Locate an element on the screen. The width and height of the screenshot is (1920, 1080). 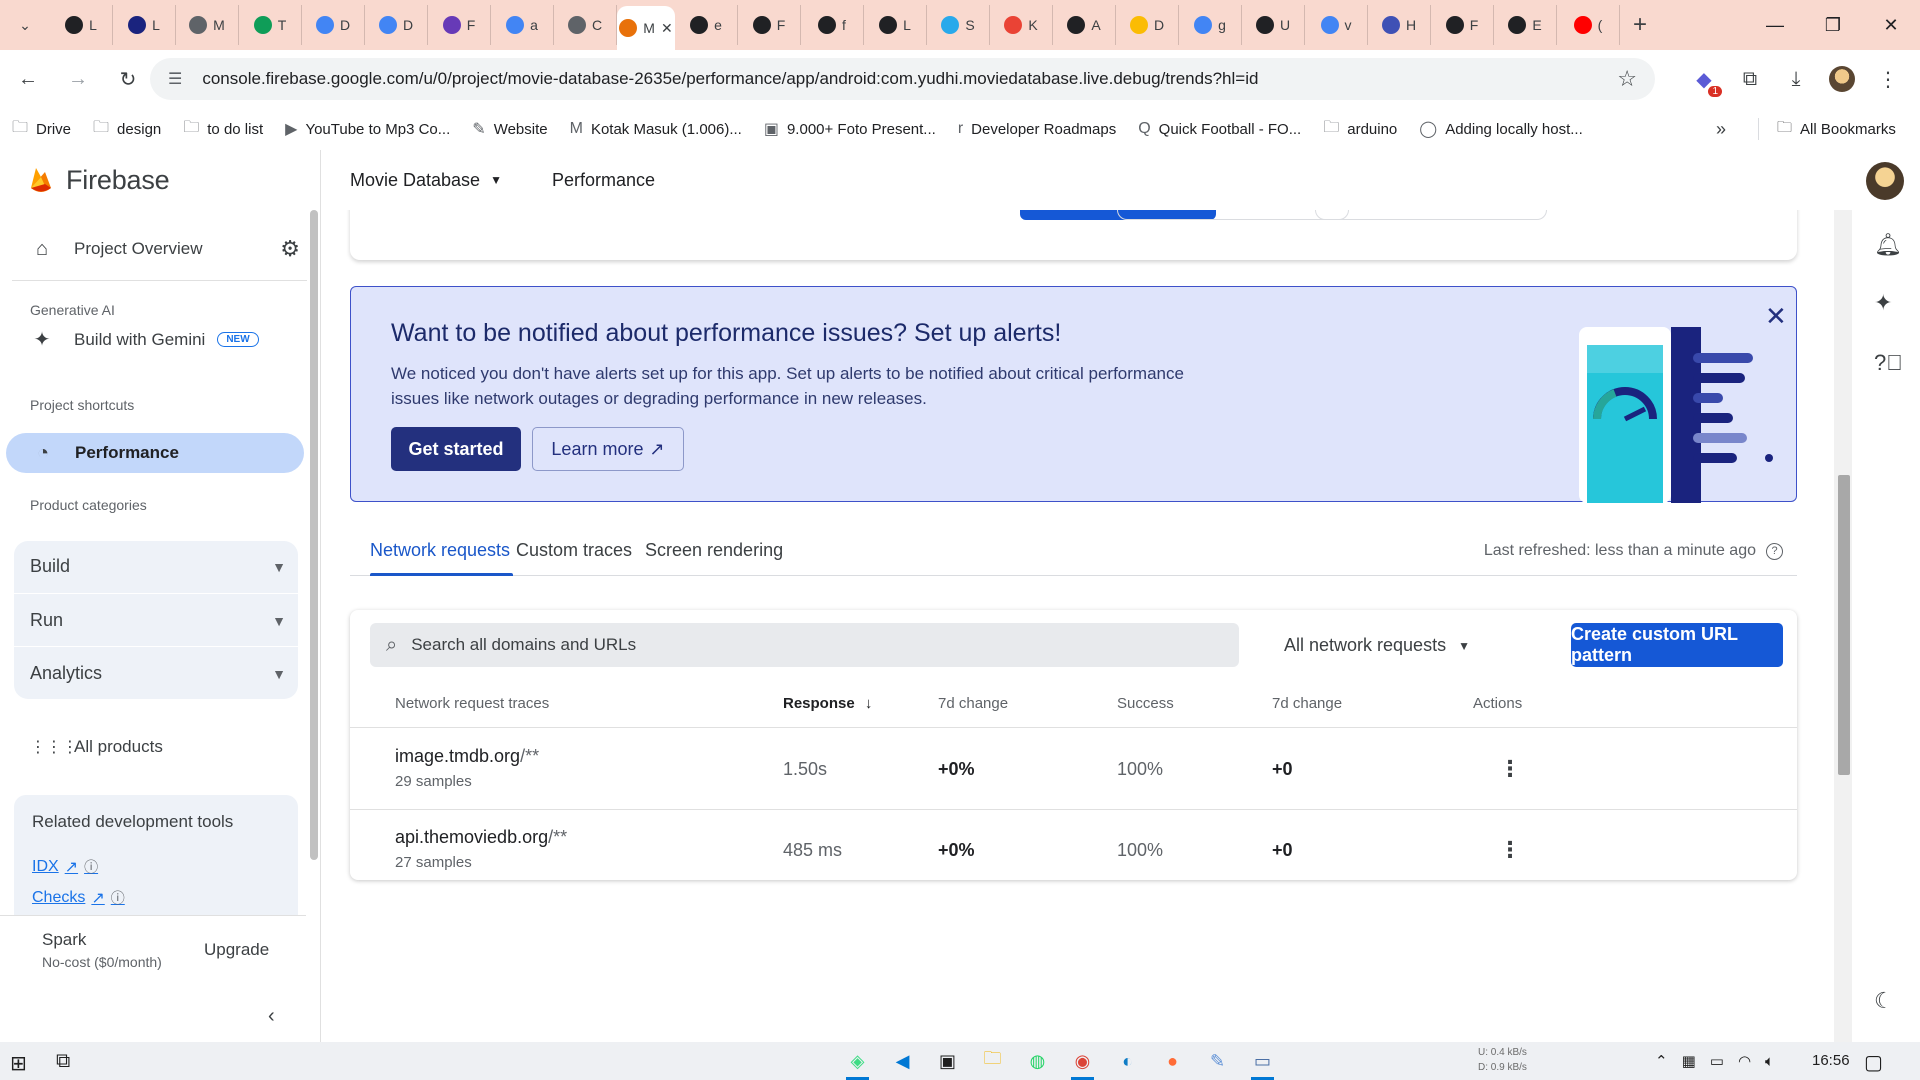
browser-tab: M is located at coordinates (207, 25).